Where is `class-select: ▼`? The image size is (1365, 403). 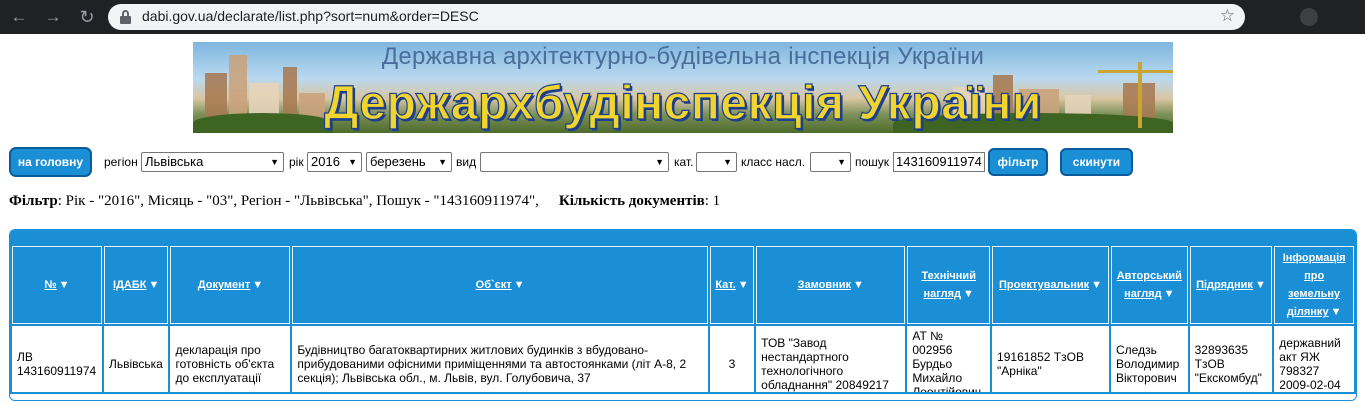
class-select: ▼ is located at coordinates (830, 162).